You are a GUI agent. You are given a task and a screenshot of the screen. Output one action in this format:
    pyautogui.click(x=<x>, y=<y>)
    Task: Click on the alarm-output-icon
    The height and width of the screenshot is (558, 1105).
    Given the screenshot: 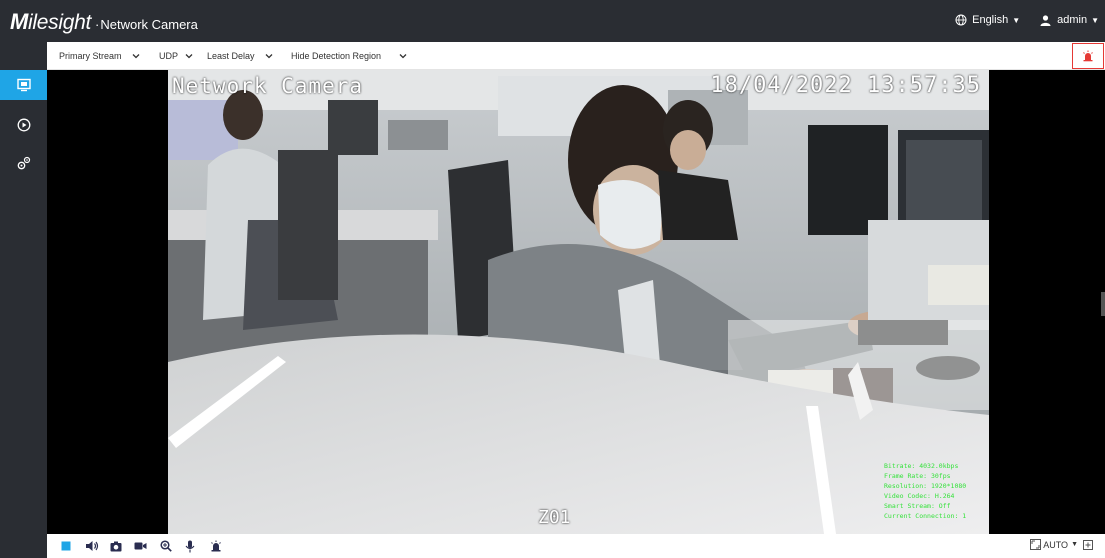 What is the action you would take?
    pyautogui.click(x=216, y=546)
    